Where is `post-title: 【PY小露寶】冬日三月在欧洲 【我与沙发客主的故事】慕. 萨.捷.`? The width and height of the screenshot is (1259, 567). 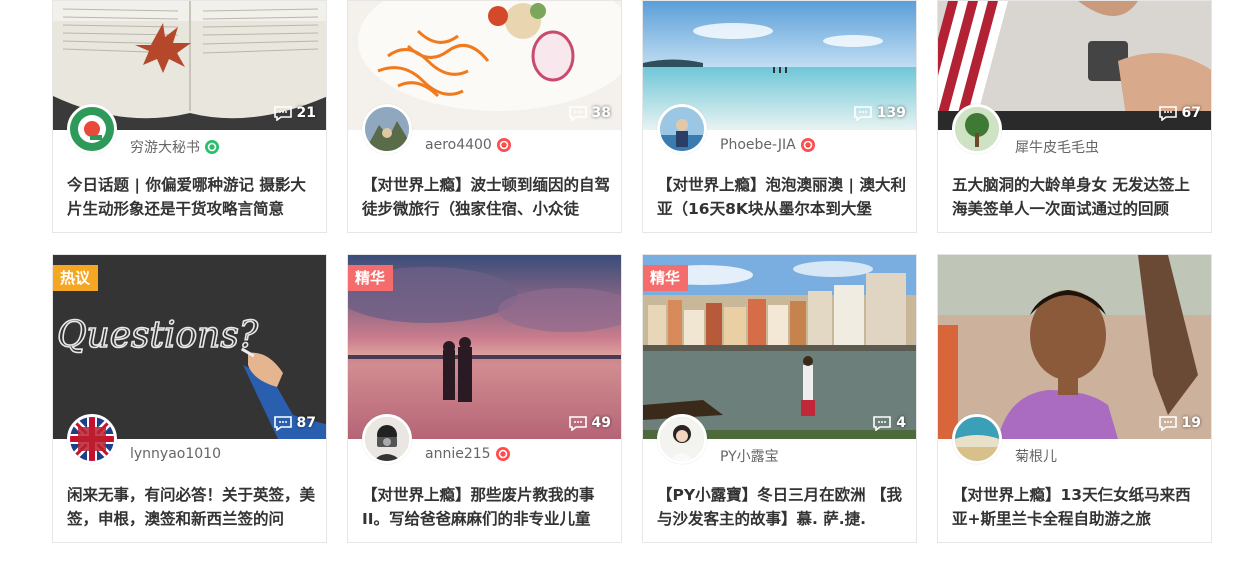 post-title: 【PY小露寶】冬日三月在欧洲 【我与沙发客主的故事】慕. 萨.捷. is located at coordinates (781, 507).